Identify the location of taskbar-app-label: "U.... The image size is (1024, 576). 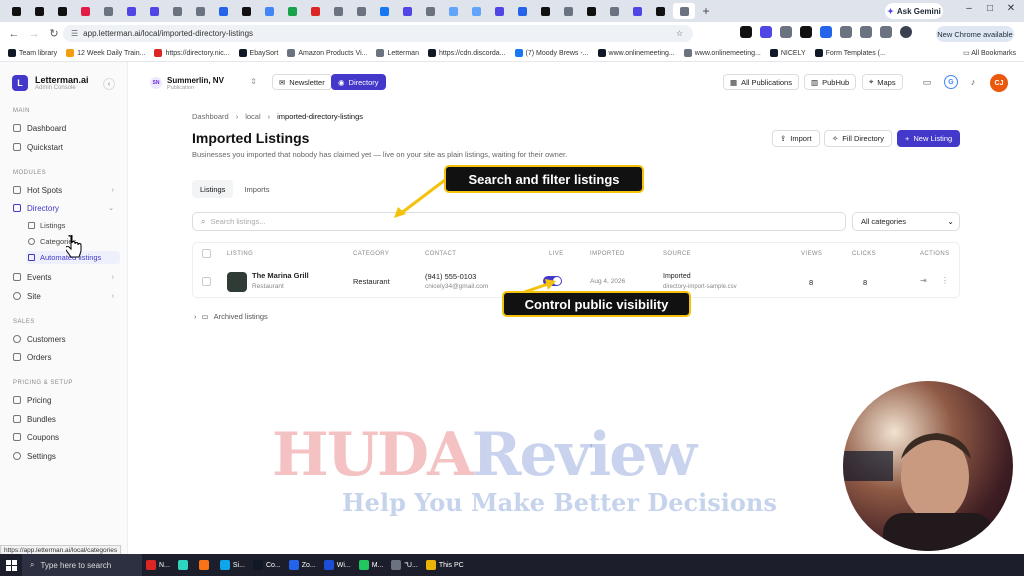
(411, 565).